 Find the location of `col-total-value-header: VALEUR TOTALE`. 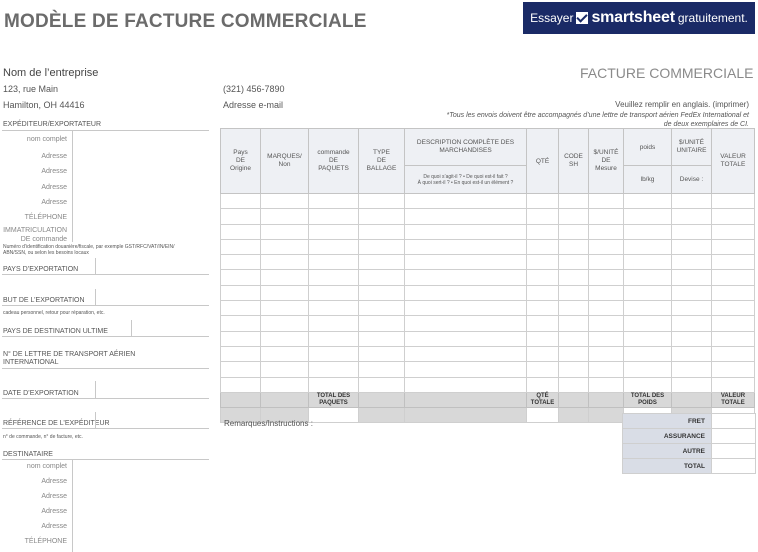

col-total-value-header: VALEUR TOTALE is located at coordinates (733, 161).